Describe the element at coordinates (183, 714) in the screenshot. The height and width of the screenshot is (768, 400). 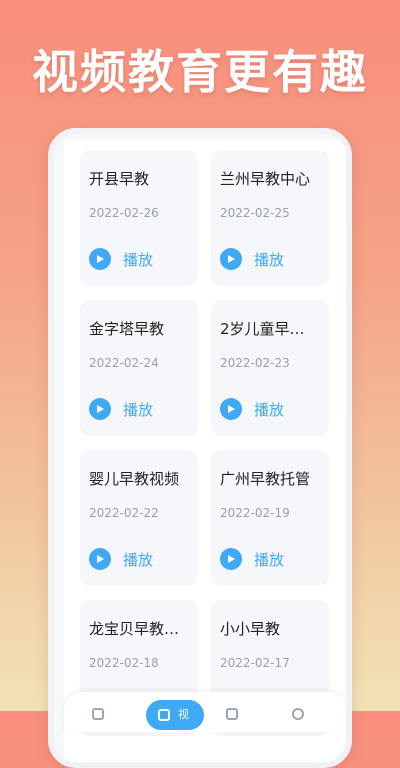
I see `tab-video-label: 视` at that location.